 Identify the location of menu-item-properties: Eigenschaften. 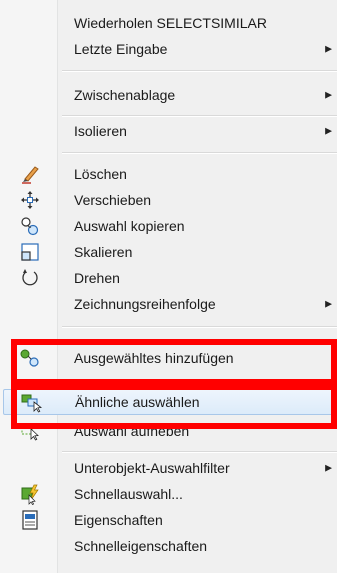
(168, 520).